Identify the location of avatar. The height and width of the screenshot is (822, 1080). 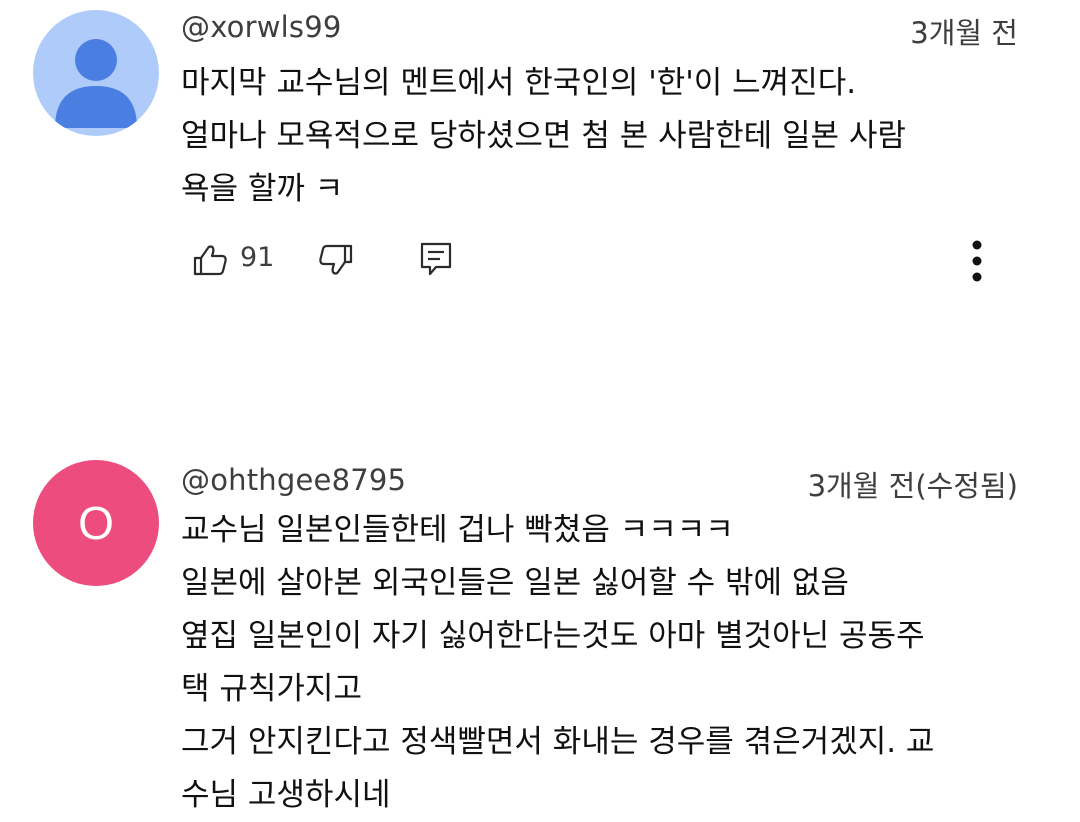
(96, 73).